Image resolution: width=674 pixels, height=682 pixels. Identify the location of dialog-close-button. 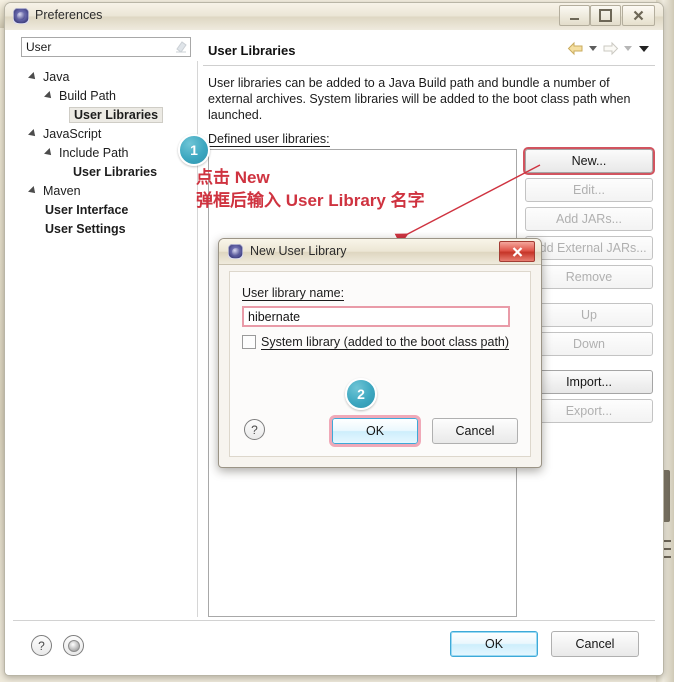
(517, 251).